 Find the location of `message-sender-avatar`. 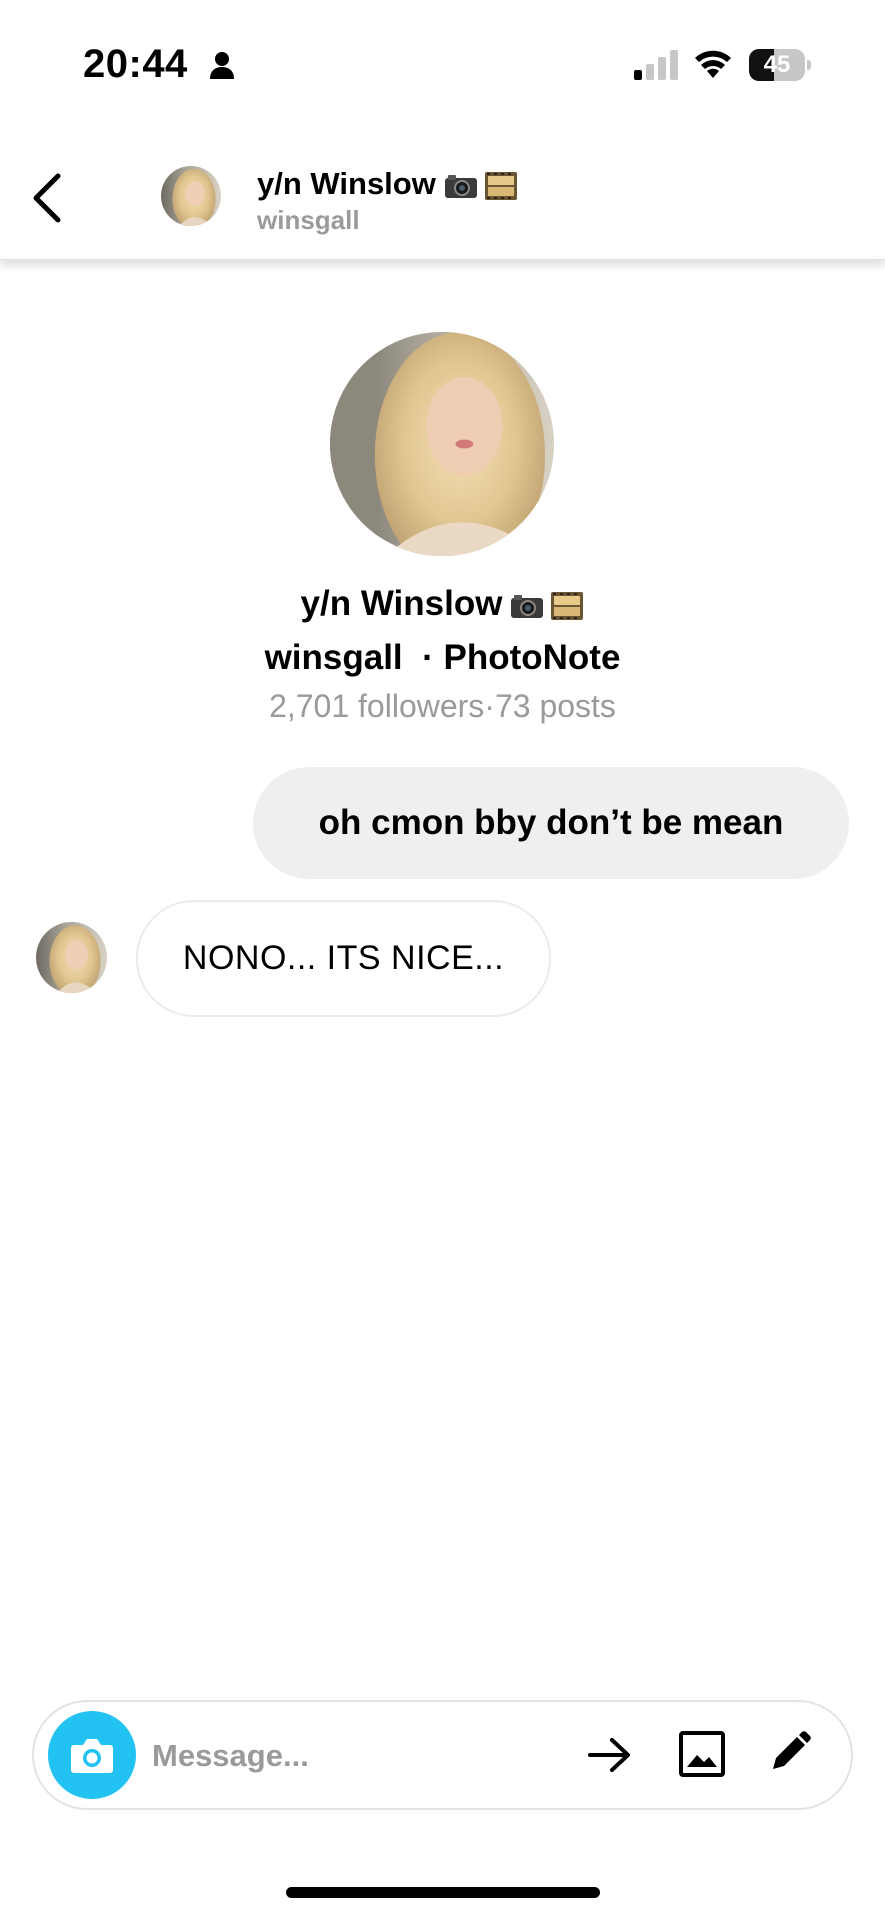

message-sender-avatar is located at coordinates (71, 957).